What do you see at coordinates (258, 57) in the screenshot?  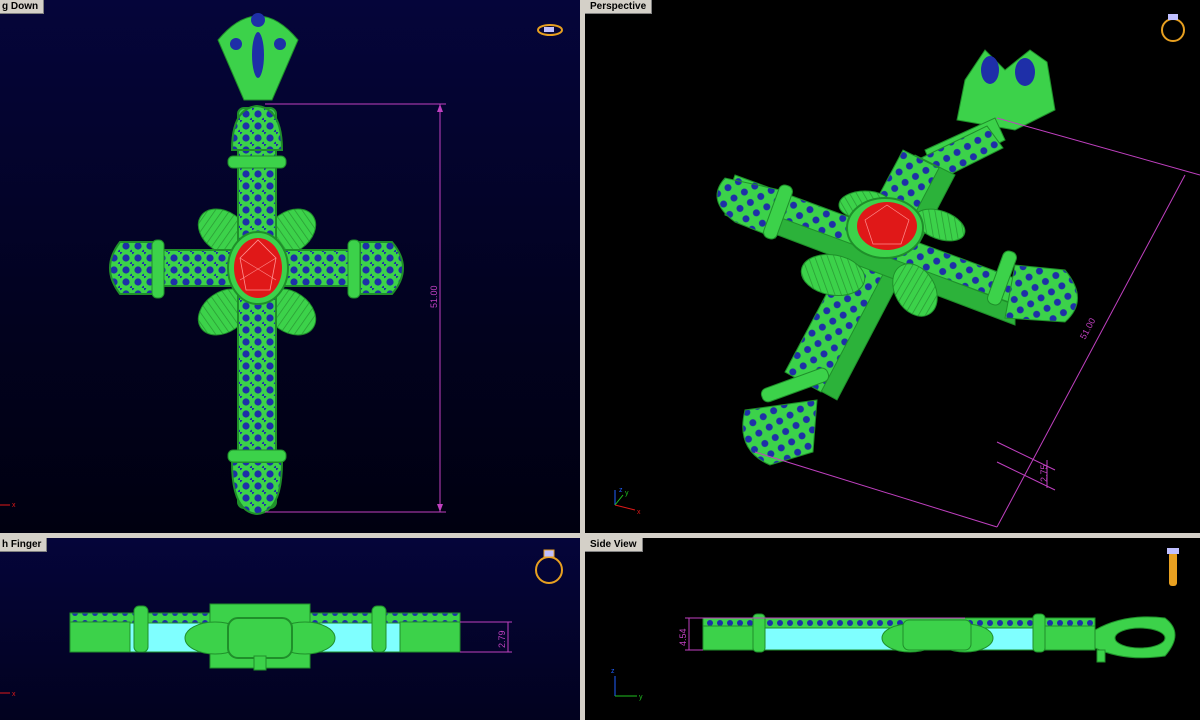 I see `cross-bail` at bounding box center [258, 57].